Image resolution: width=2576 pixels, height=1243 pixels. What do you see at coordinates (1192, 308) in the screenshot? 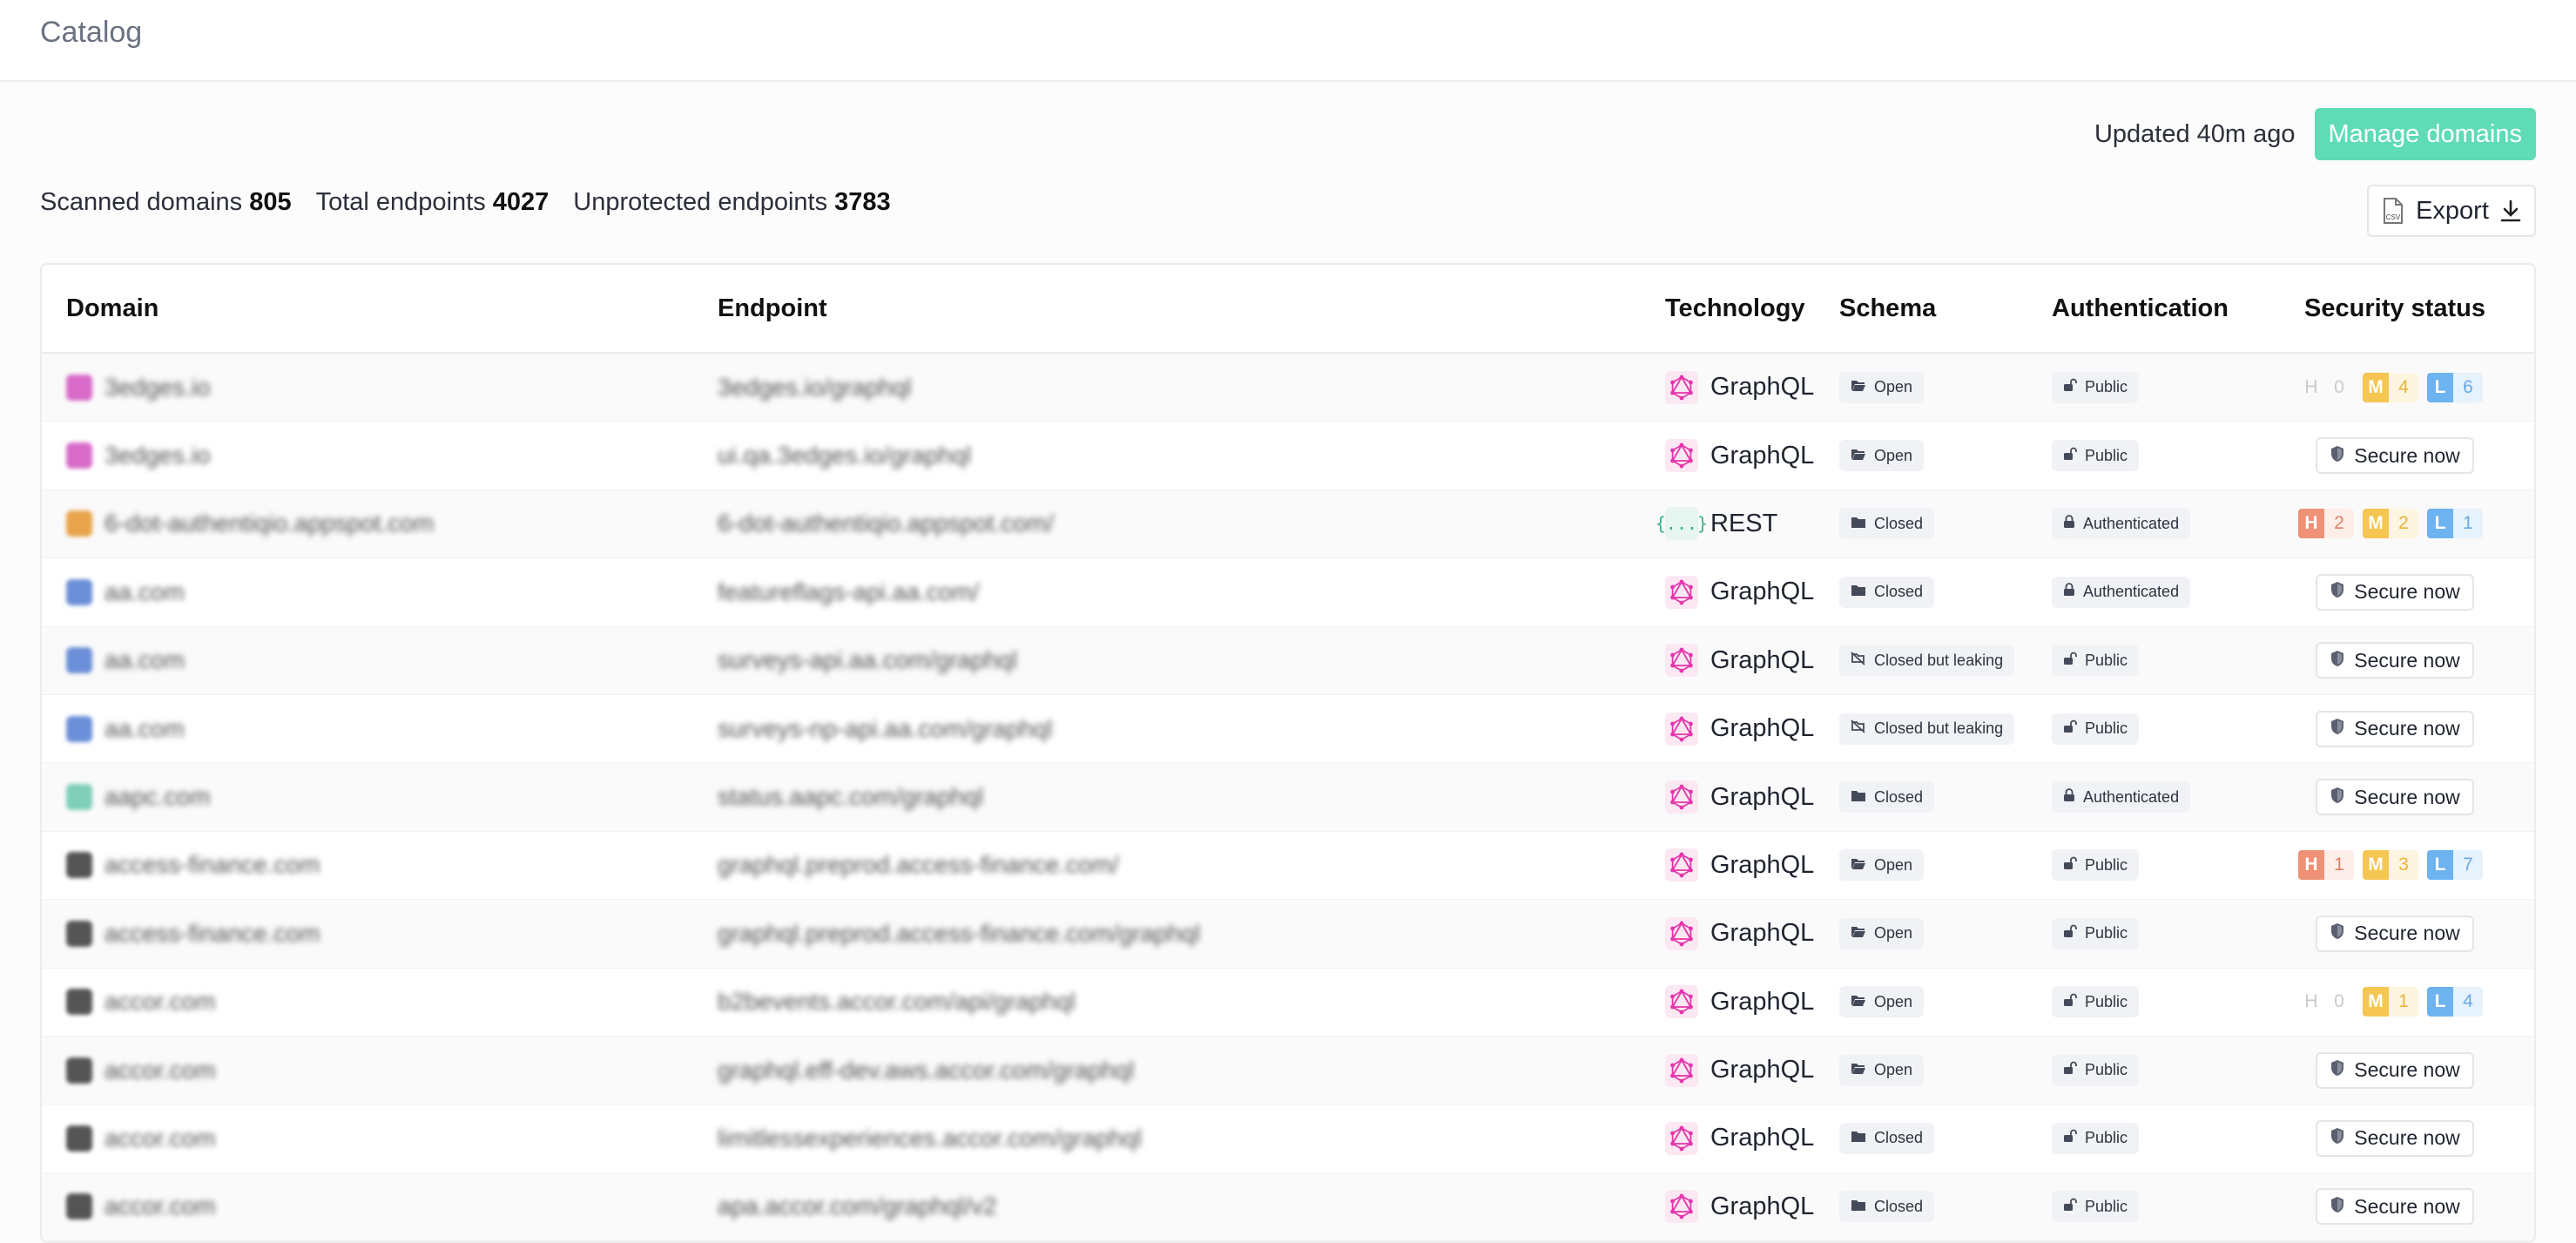
I see `col-endpoint: Endpoint` at bounding box center [1192, 308].